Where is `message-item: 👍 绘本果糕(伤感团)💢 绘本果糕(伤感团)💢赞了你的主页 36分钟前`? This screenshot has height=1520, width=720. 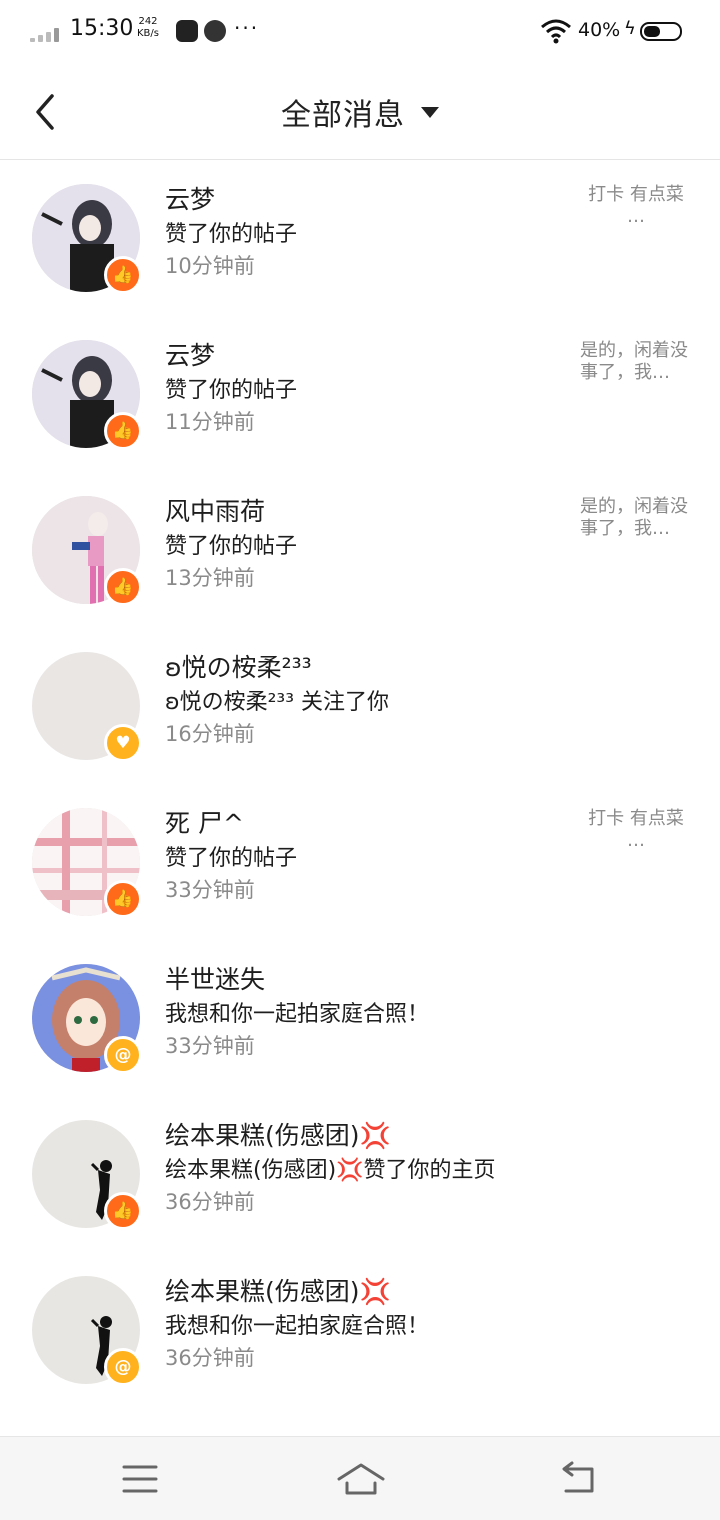 message-item: 👍 绘本果糕(伤感团)💢 绘本果糕(伤感团)💢赞了你的主页 36分钟前 is located at coordinates (360, 1174).